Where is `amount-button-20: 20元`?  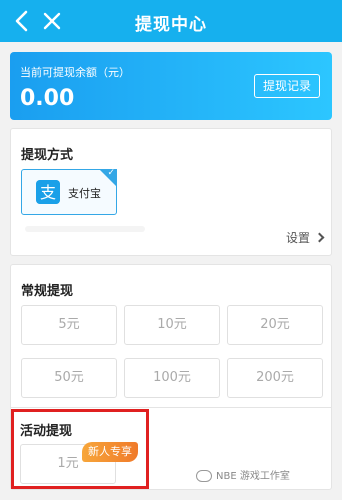
amount-button-20: 20元 is located at coordinates (275, 325).